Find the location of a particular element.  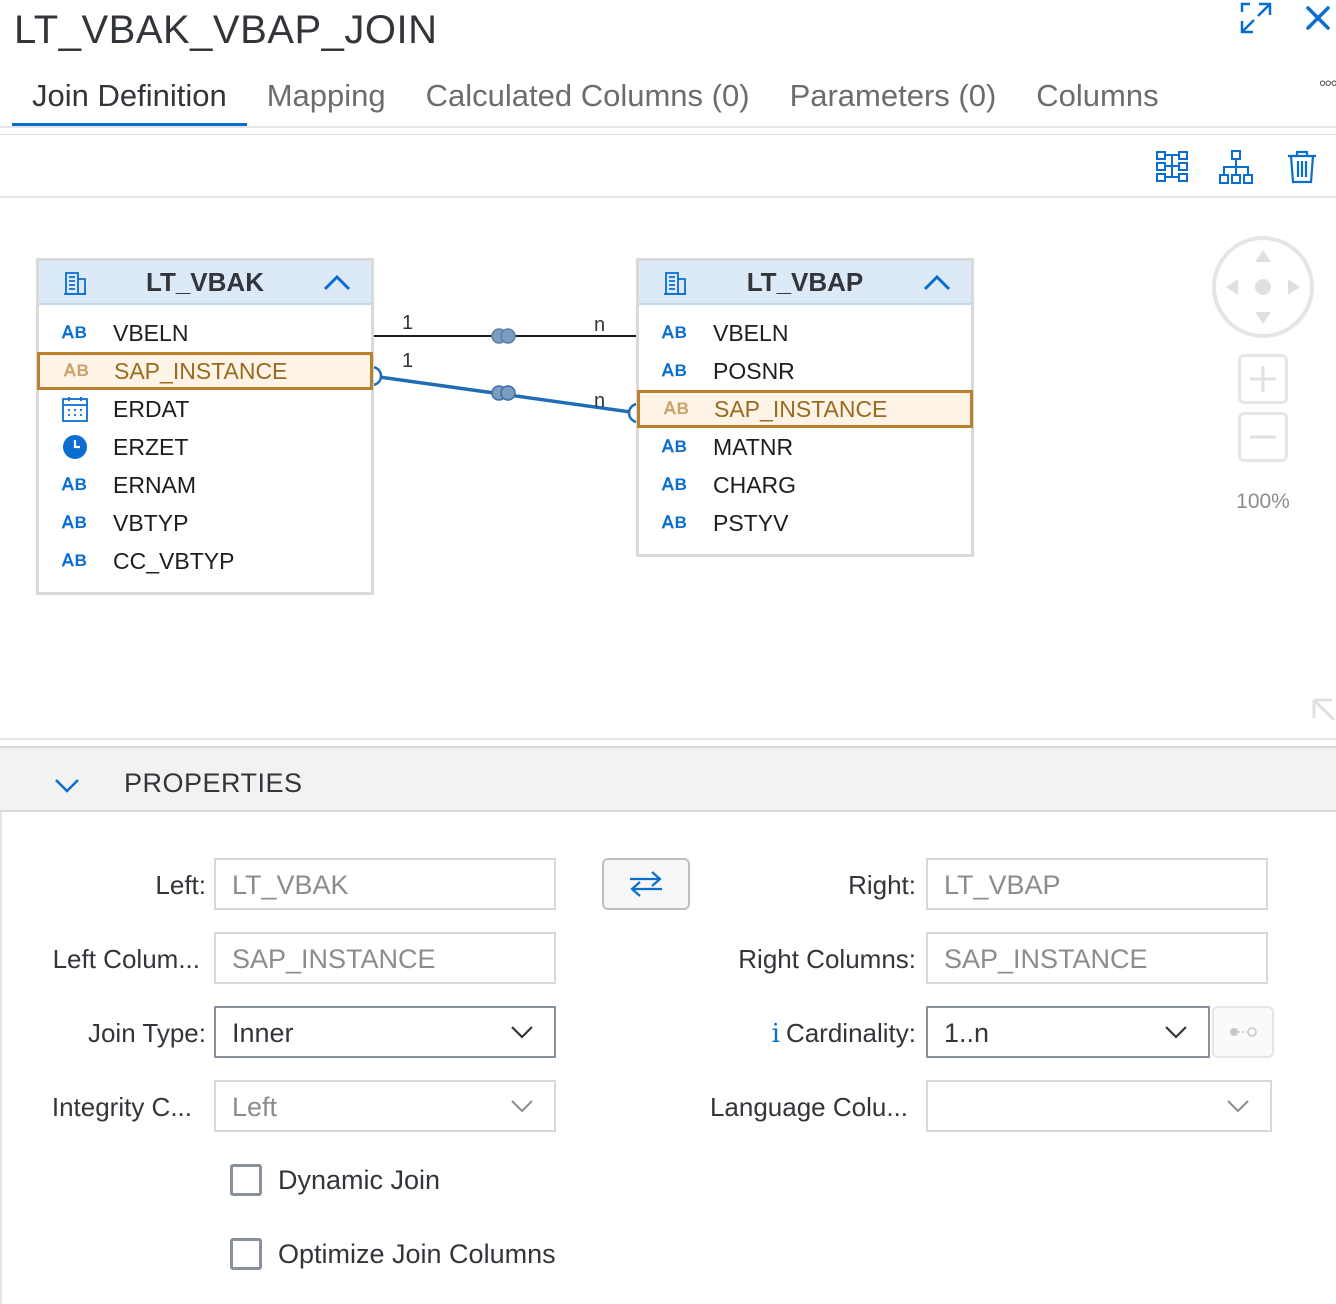

table-header: LT_VBAK is located at coordinates (205, 283).